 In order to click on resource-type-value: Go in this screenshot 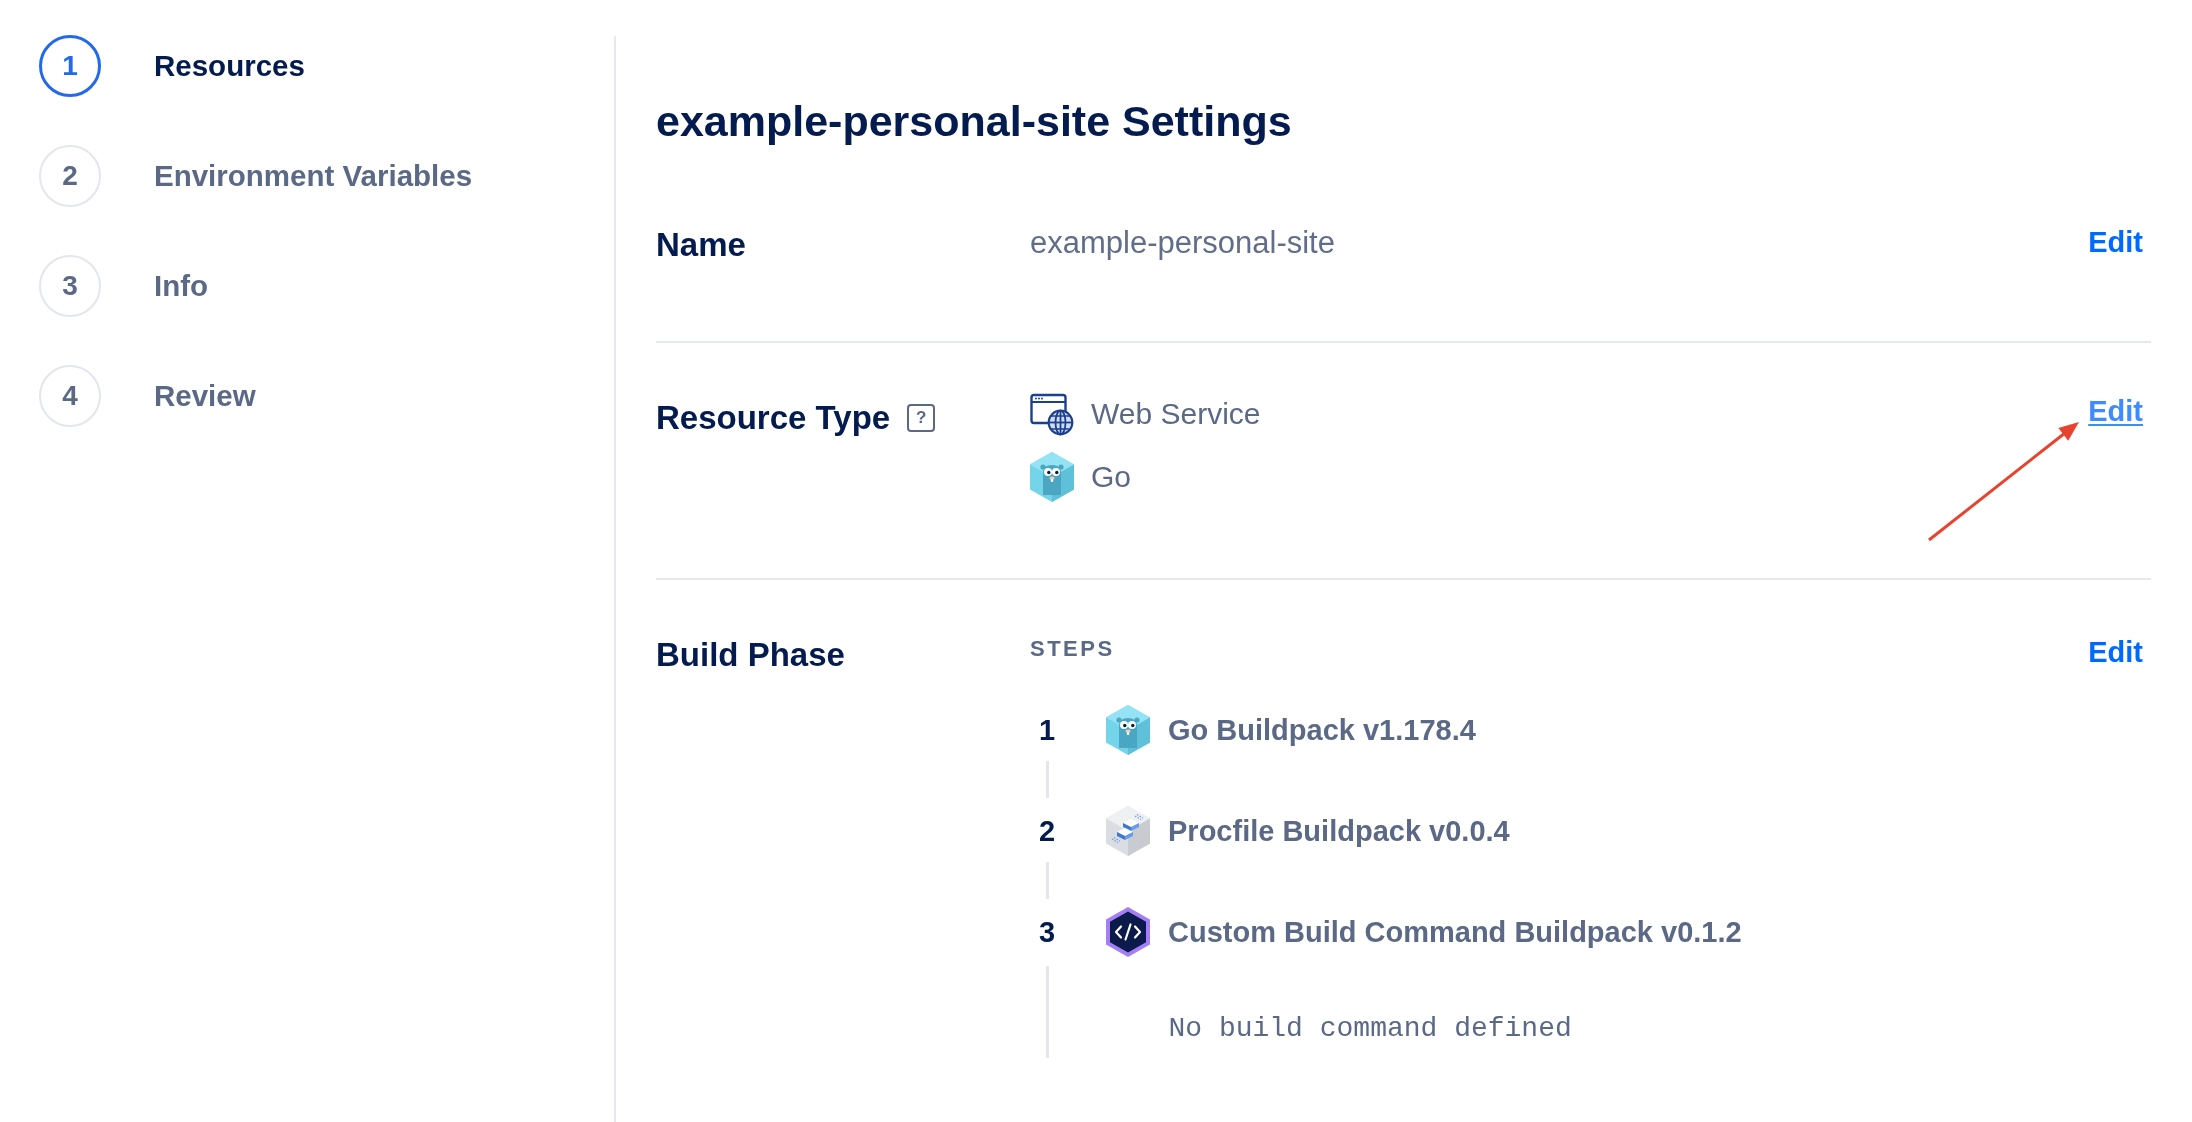, I will do `click(1111, 477)`.